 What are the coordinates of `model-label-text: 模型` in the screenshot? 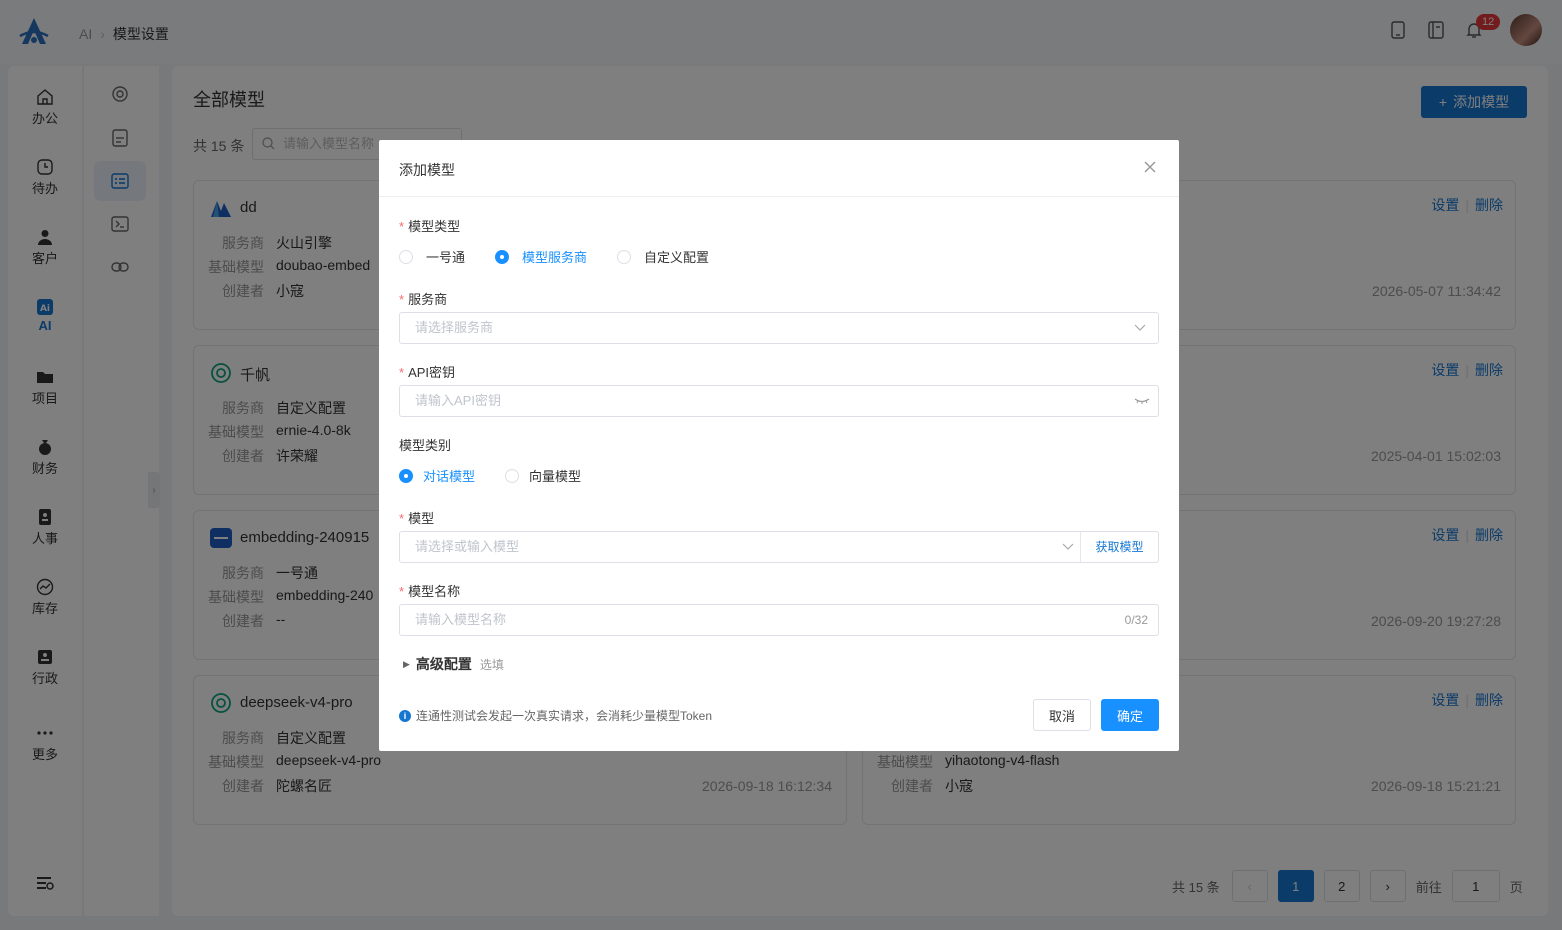 It's located at (421, 518).